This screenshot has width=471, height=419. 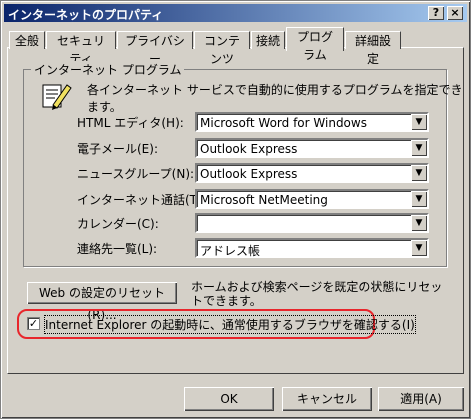 I want to click on apply-button: 適用(A), so click(x=421, y=399).